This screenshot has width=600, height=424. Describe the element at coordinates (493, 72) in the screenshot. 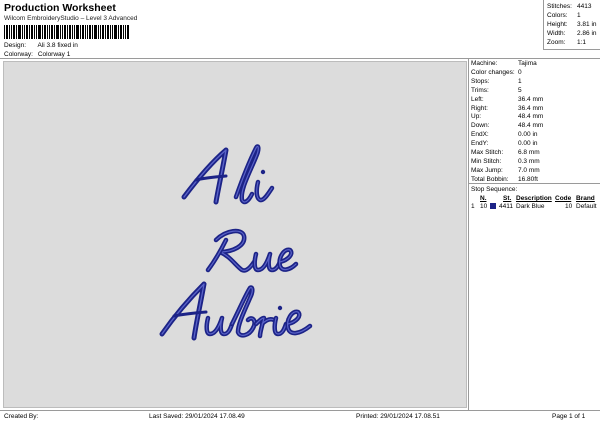

I see `machine-info-key: Color changes:` at that location.